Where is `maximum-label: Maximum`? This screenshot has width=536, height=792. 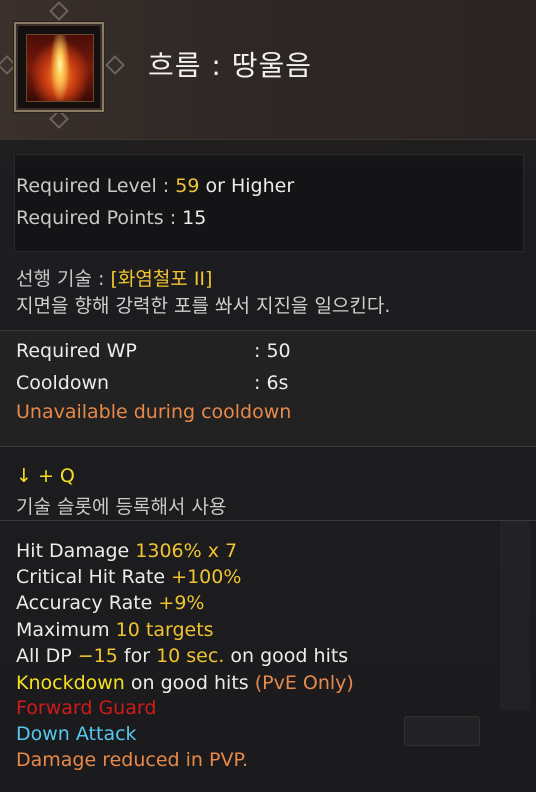 maximum-label: Maximum is located at coordinates (63, 630).